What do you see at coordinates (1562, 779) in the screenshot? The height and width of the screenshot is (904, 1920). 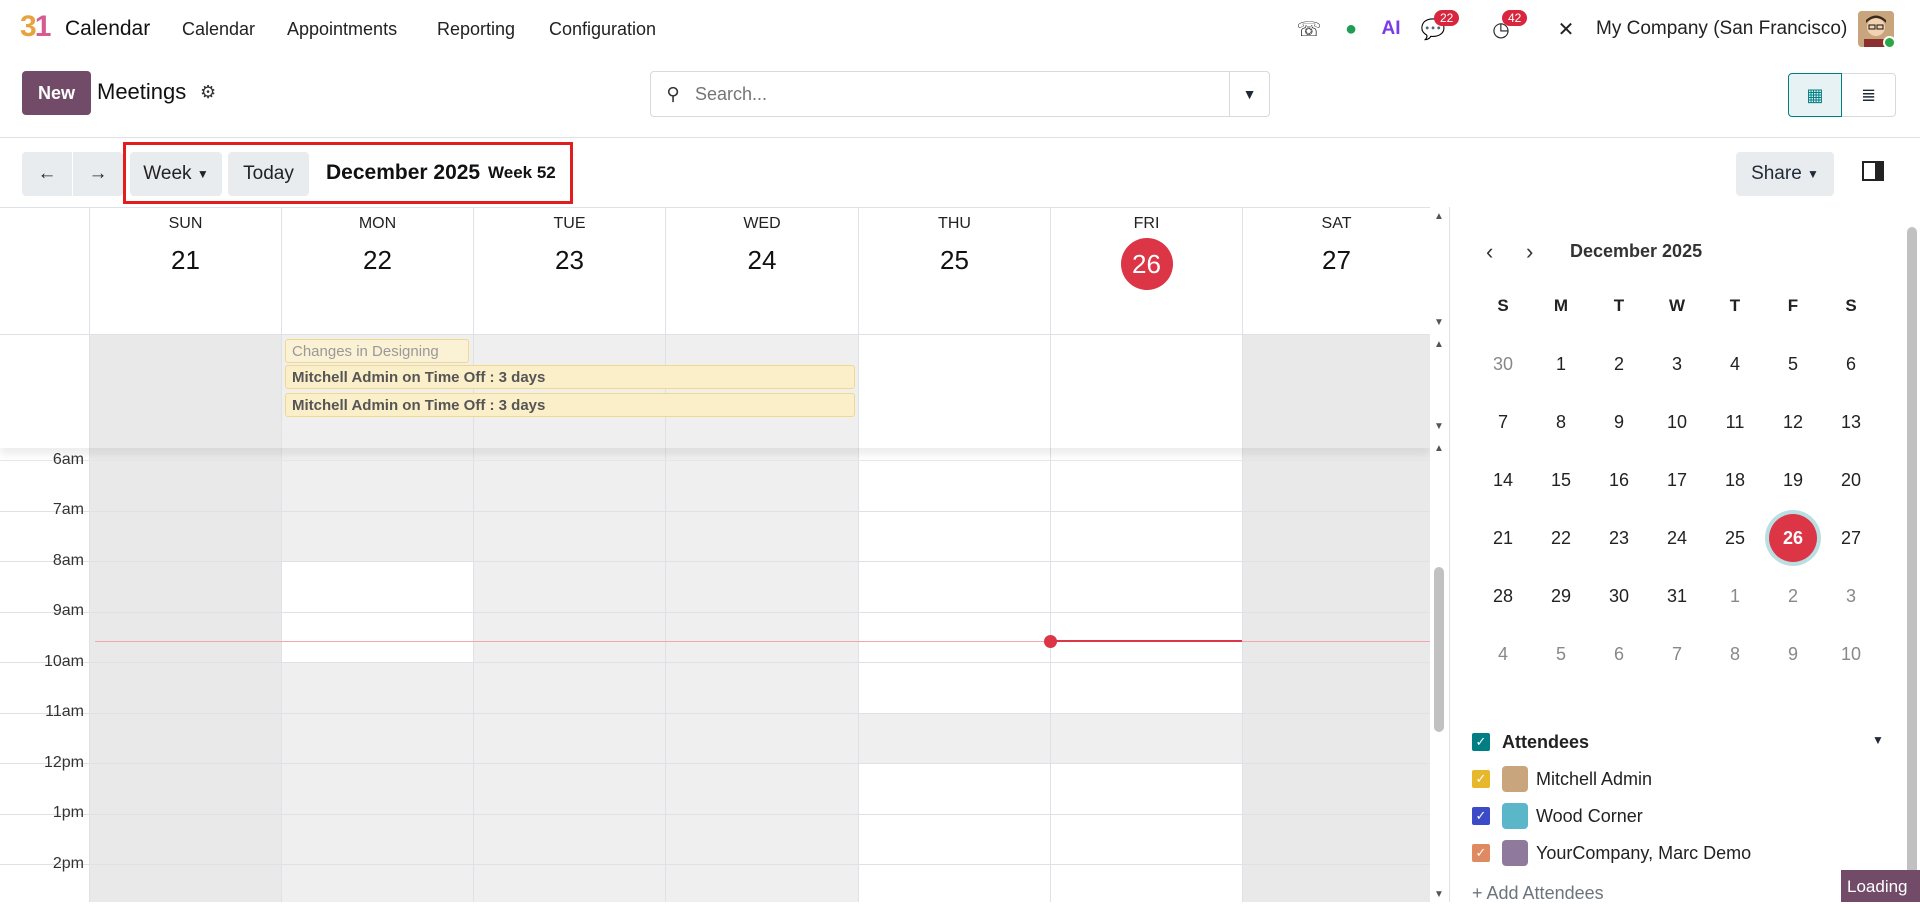 I see `attendee-item: ✓ Mitchell Admin` at bounding box center [1562, 779].